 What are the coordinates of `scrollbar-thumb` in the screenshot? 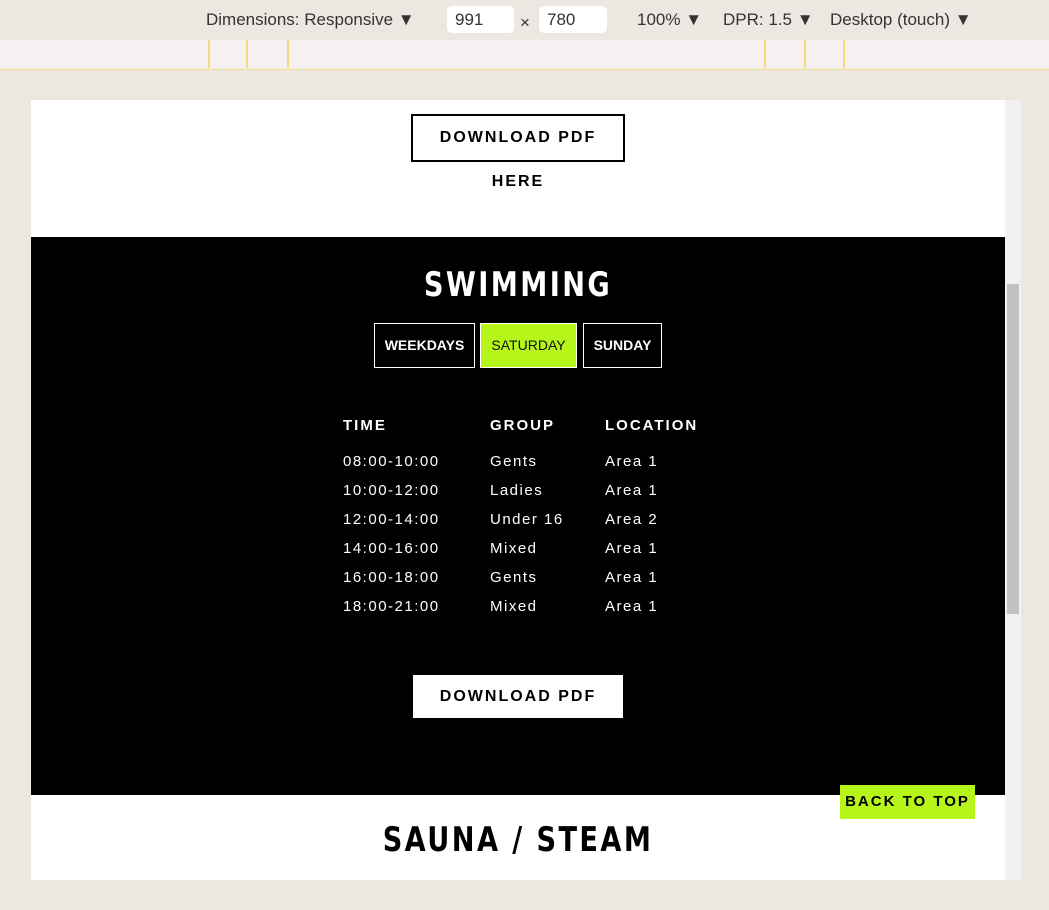 It's located at (1013, 449).